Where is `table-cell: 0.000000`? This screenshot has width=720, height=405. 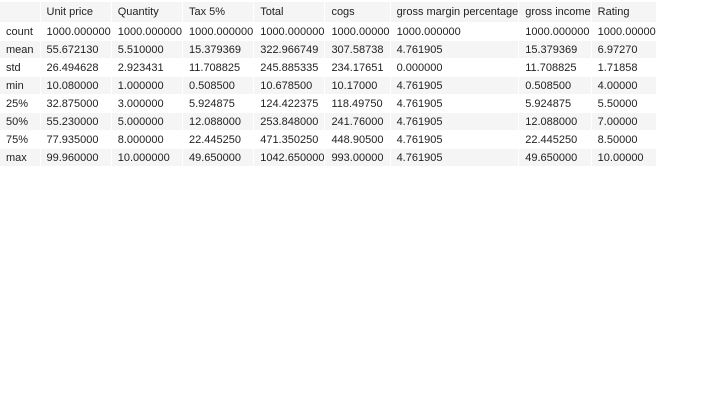
table-cell: 0.000000 is located at coordinates (455, 67).